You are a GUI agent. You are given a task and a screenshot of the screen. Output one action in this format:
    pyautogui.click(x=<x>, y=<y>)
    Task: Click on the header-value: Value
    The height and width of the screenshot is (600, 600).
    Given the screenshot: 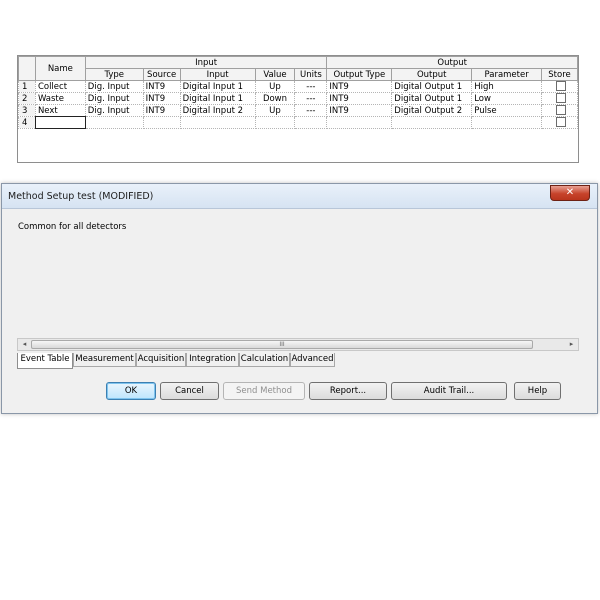 What is the action you would take?
    pyautogui.click(x=275, y=74)
    